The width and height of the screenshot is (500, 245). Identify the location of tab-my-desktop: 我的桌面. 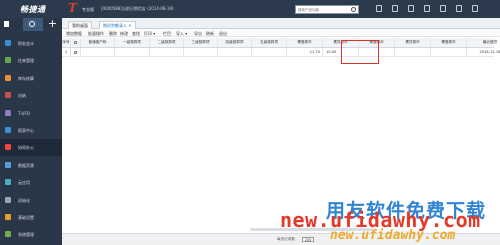
(80, 25).